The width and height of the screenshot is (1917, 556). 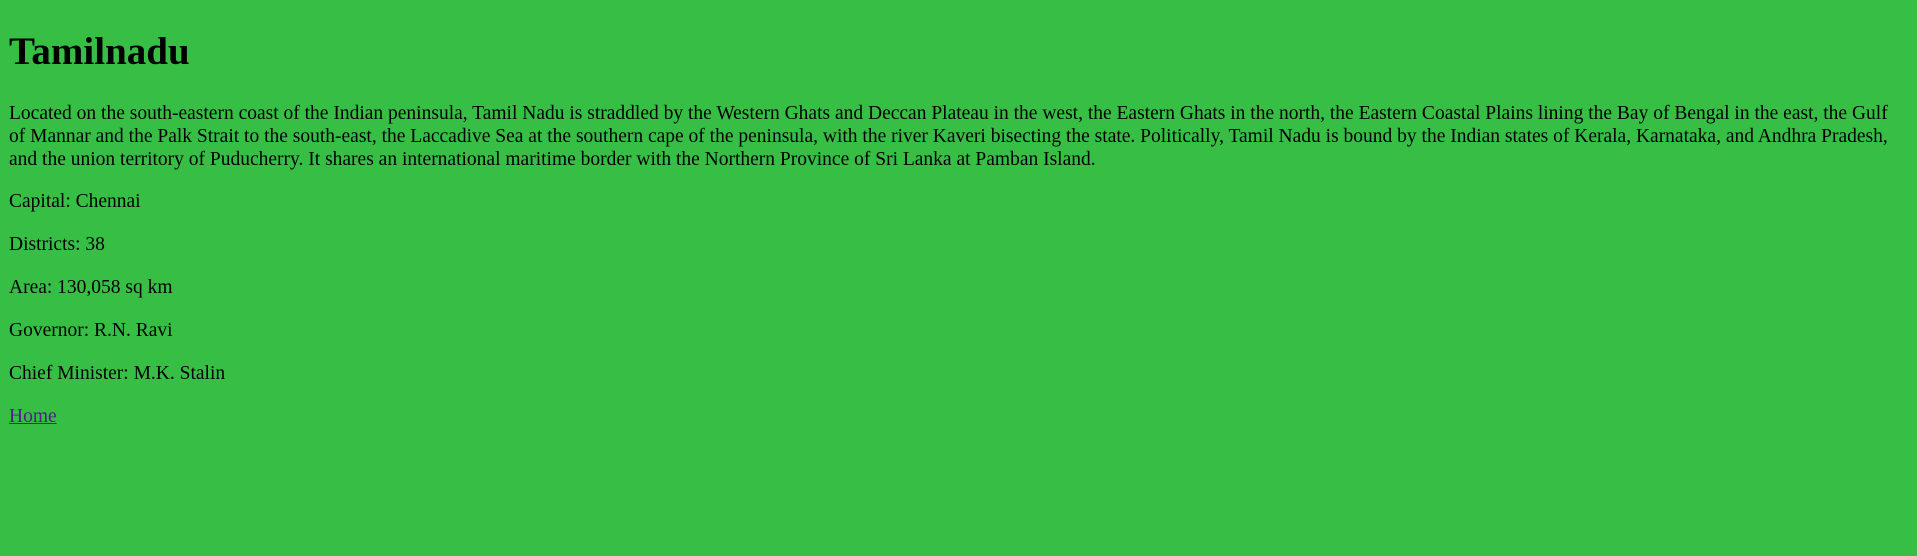 What do you see at coordinates (91, 330) in the screenshot?
I see `governor-text: Governor: R.N. Ravi` at bounding box center [91, 330].